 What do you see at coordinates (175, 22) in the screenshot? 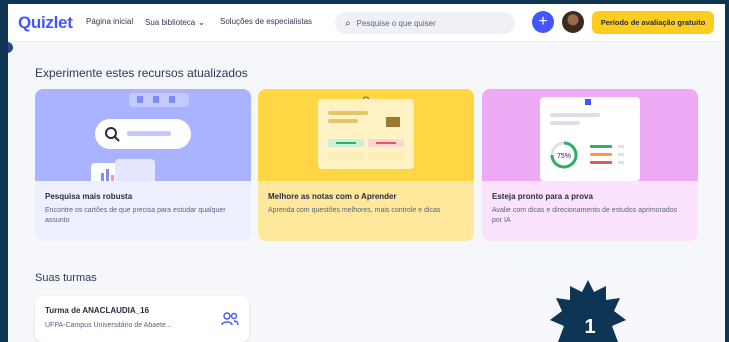
I see `nav-library: Sua biblioteca` at bounding box center [175, 22].